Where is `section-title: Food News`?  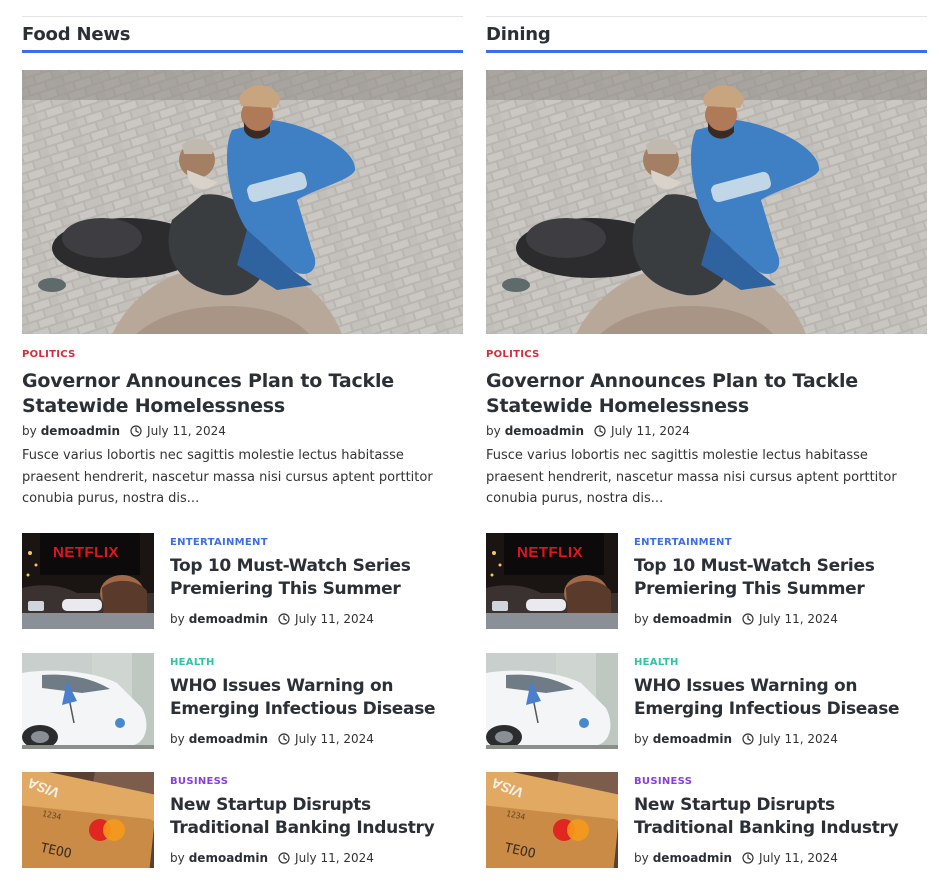 section-title: Food News is located at coordinates (76, 34).